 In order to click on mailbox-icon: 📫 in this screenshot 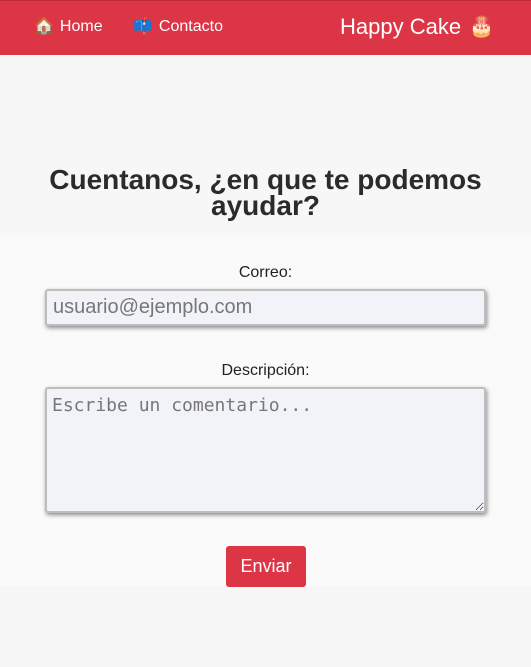, I will do `click(143, 26)`.